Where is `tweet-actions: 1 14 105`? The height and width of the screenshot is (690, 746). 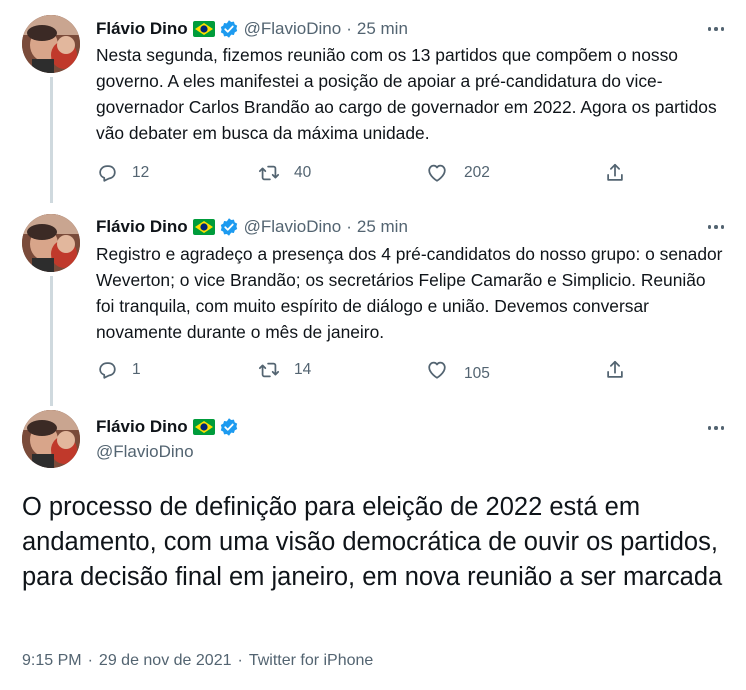 tweet-actions: 1 14 105 is located at coordinates (366, 370).